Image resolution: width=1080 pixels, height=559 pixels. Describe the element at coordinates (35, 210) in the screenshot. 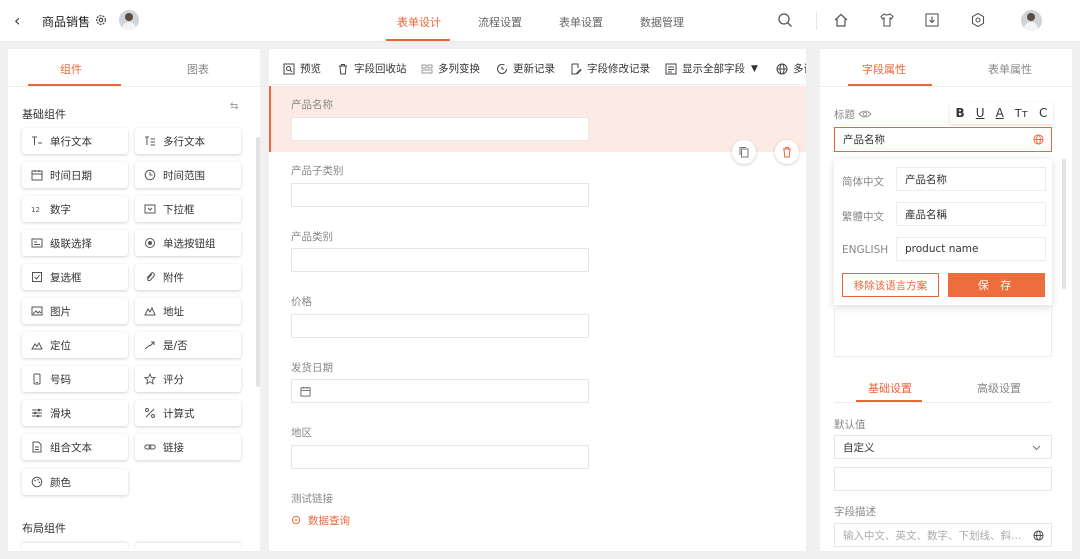

I see `svg-text: 12` at that location.